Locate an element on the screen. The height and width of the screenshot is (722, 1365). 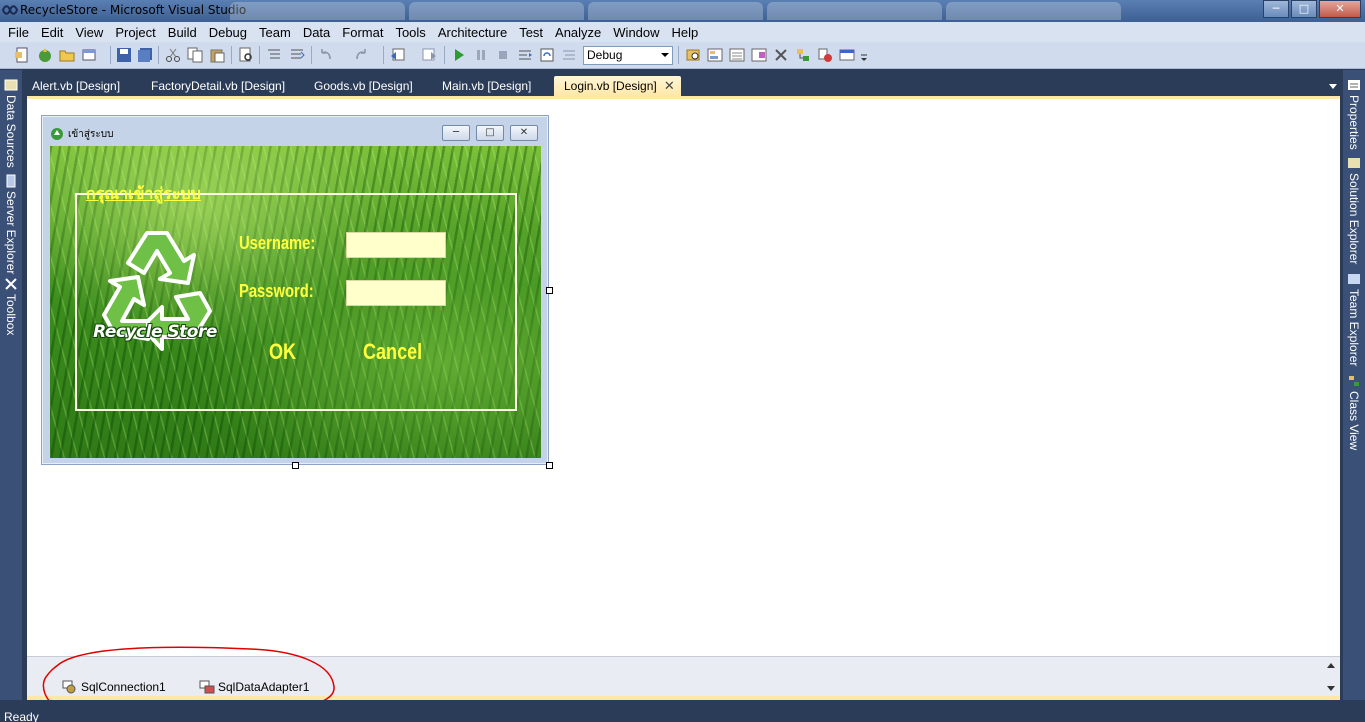
server-explorer-tab: Server Explorer is located at coordinates (11, 224).